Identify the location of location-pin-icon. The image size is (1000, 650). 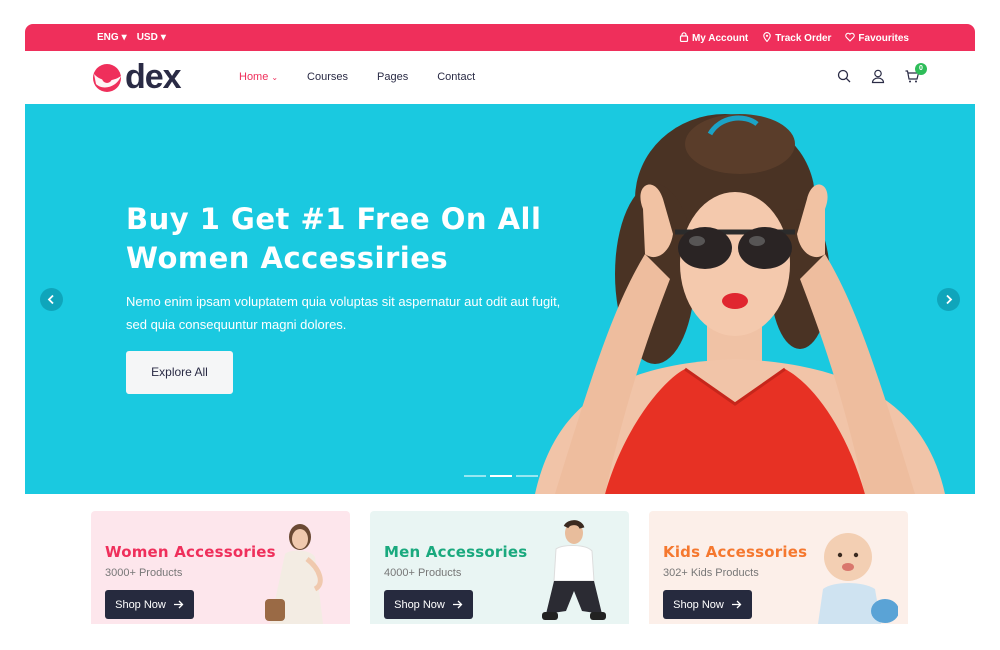
(767, 38).